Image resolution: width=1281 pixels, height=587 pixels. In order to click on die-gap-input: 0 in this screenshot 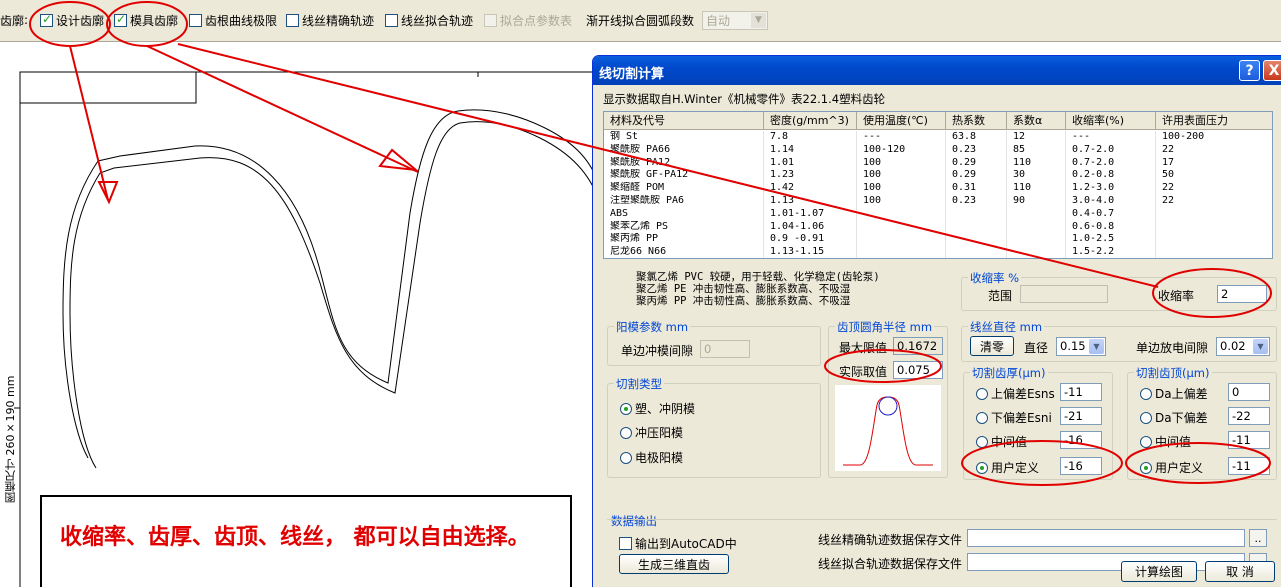, I will do `click(725, 349)`.